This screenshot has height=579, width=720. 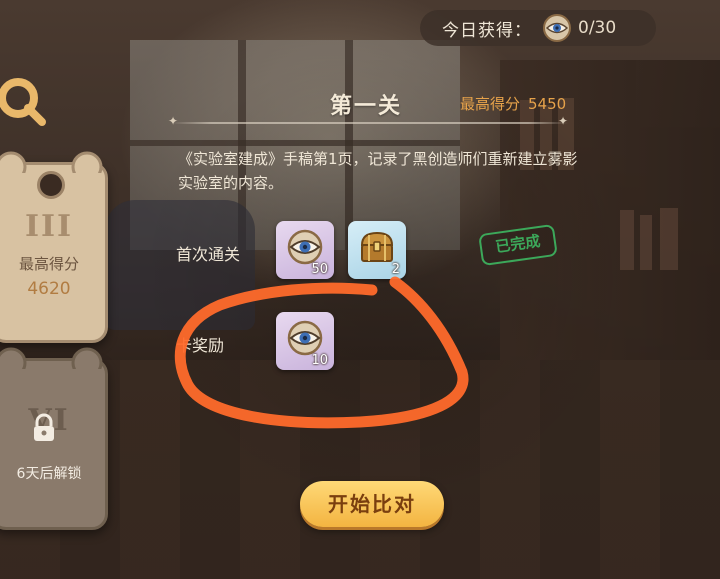 I want to click on reward-eye-coin: 10, so click(x=305, y=341).